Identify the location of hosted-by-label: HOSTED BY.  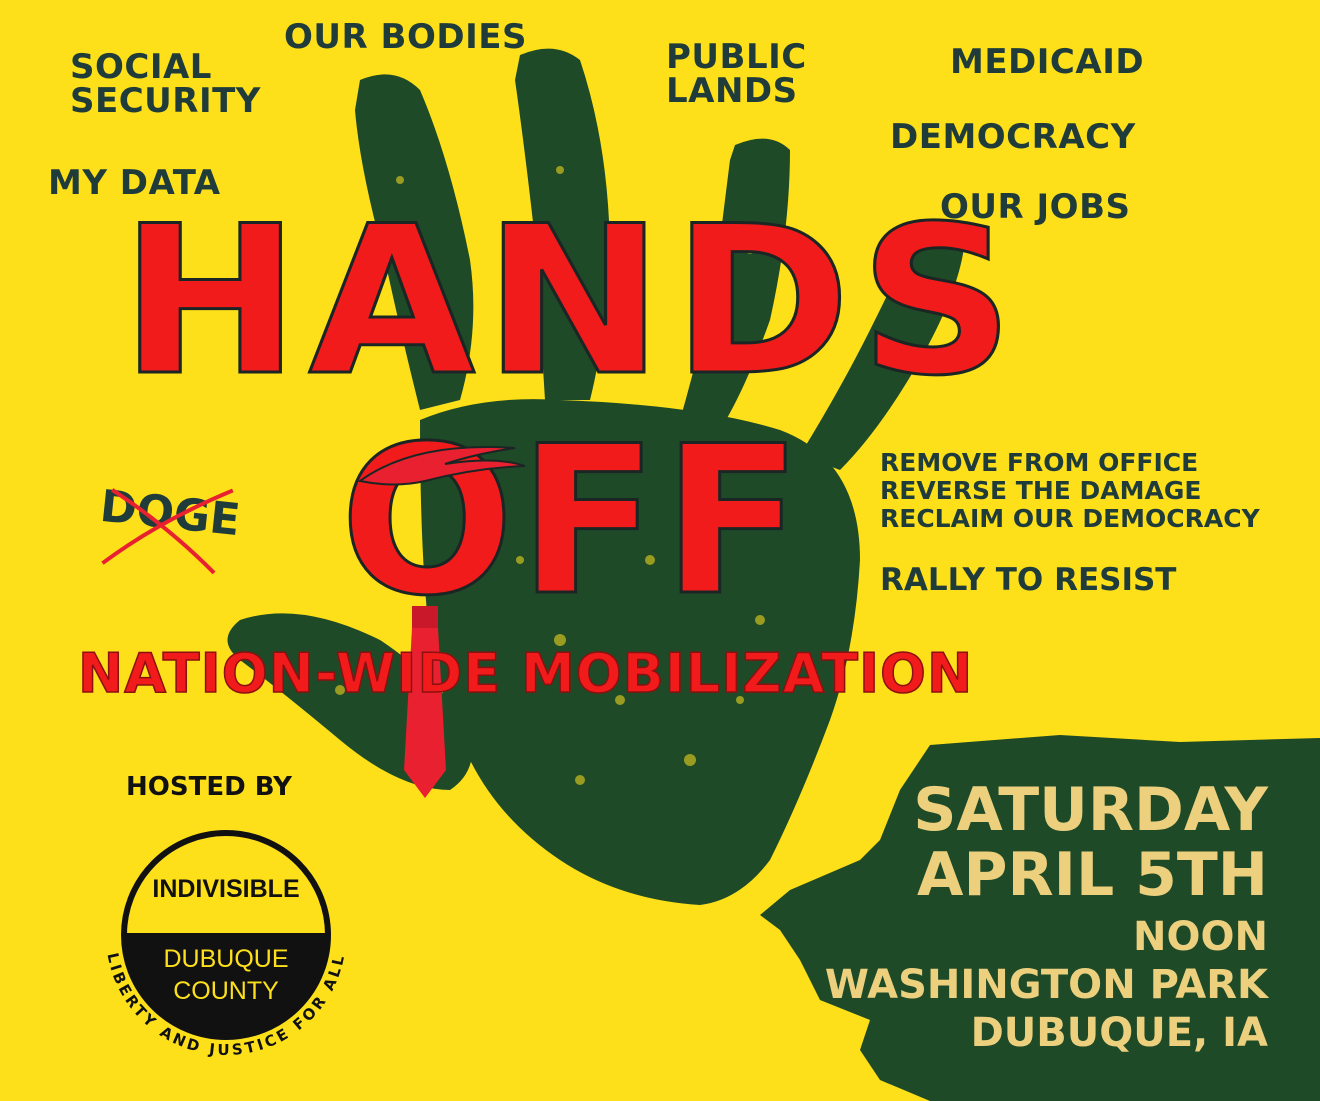
(209, 787).